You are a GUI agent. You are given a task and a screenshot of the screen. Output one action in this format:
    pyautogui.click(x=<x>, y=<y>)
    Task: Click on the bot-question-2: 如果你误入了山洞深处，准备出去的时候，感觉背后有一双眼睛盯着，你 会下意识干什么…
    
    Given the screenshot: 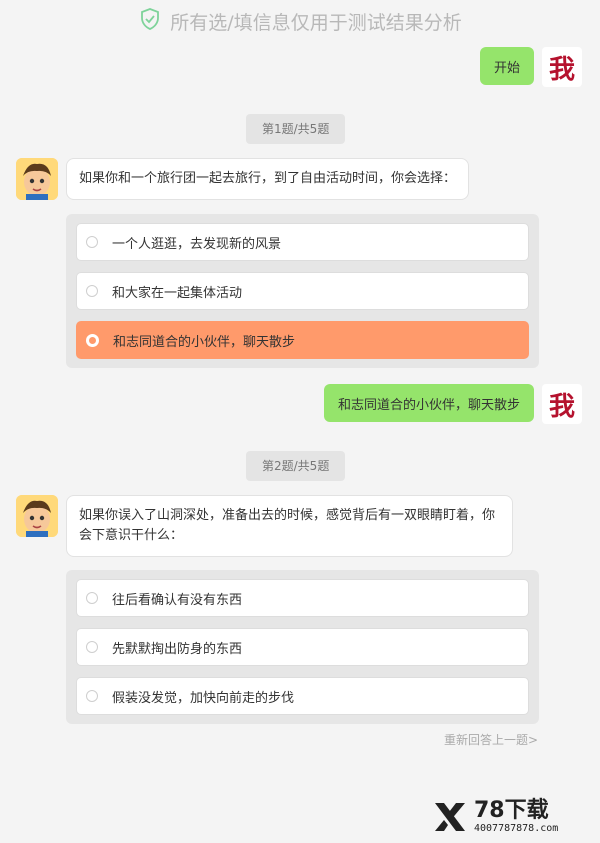 What is the action you would take?
    pyautogui.click(x=264, y=526)
    